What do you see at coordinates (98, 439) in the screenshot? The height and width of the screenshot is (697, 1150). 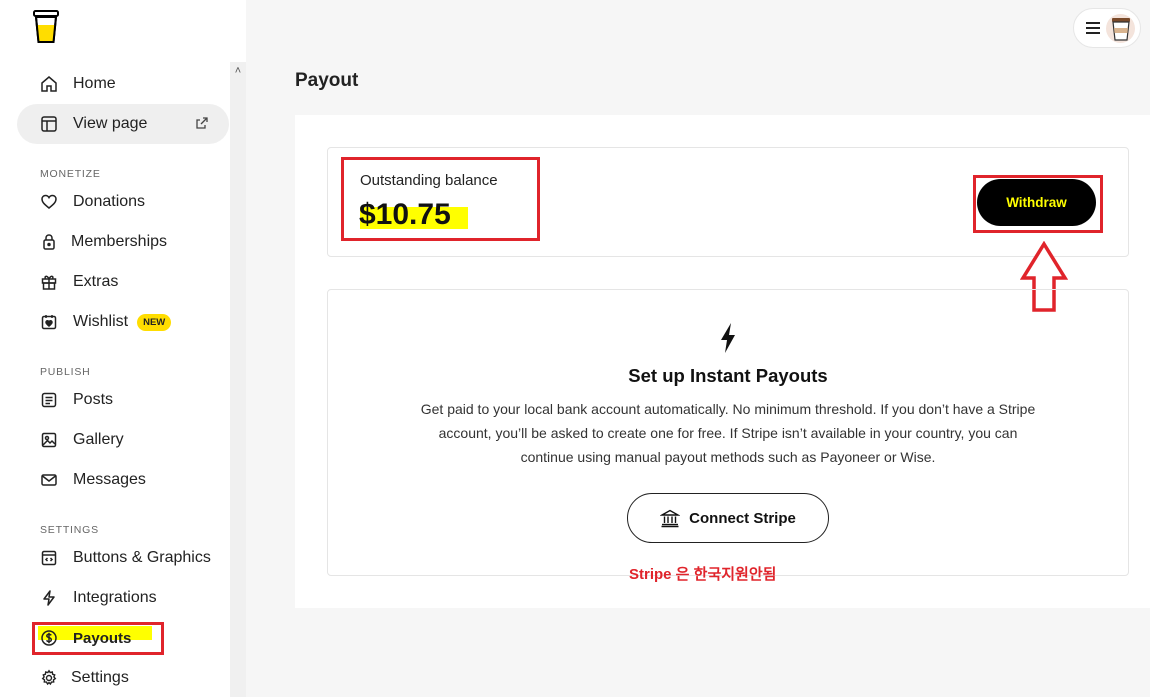 I see `sidebar-item-label: Gallery` at bounding box center [98, 439].